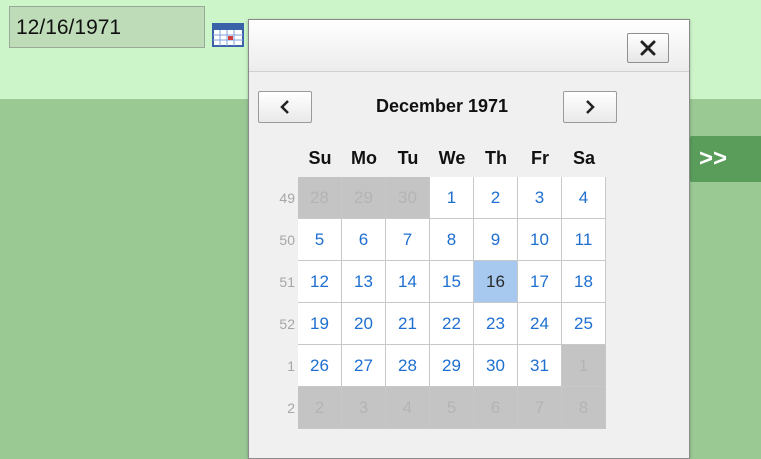 The height and width of the screenshot is (459, 761). I want to click on chevron-right-icon, so click(590, 107).